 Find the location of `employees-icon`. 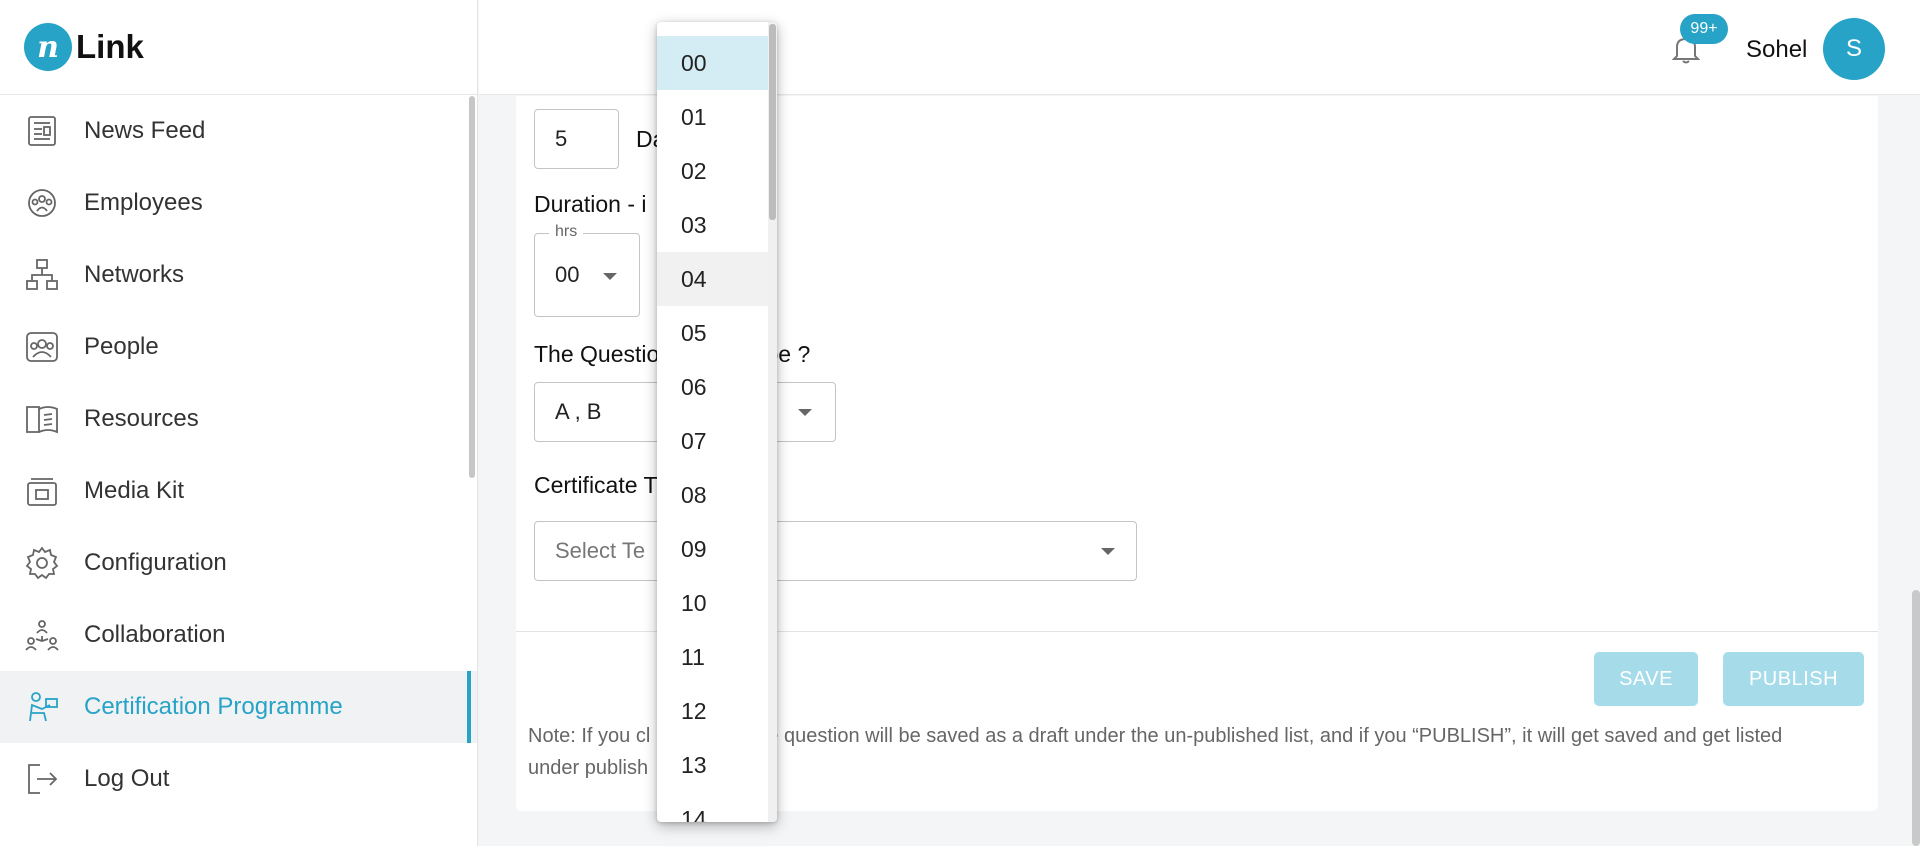

employees-icon is located at coordinates (42, 203).